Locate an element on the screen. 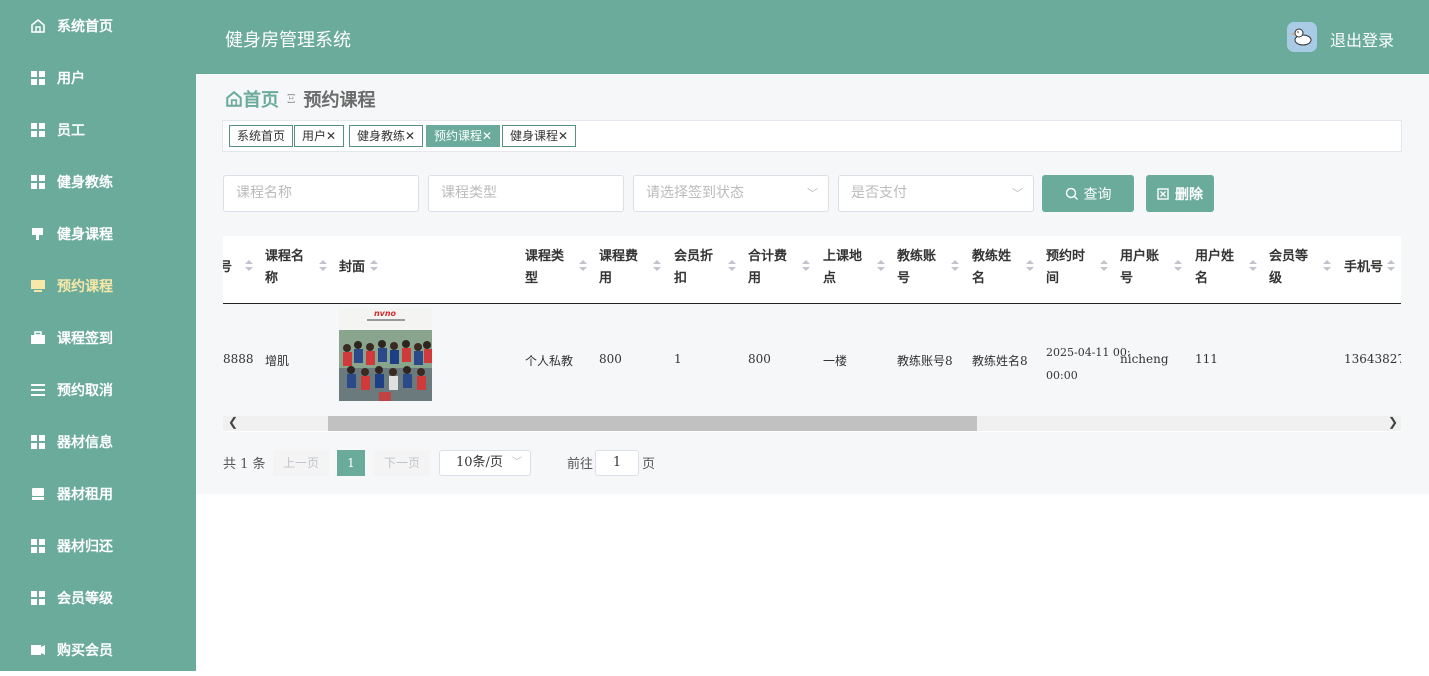  cup-icon is located at coordinates (38, 234).